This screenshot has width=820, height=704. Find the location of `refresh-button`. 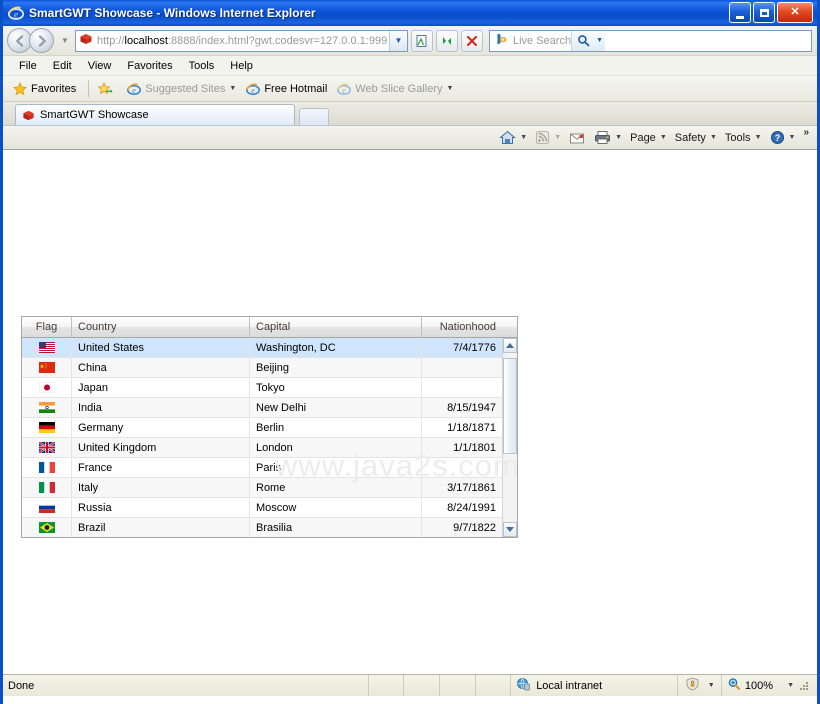

refresh-button is located at coordinates (447, 40).